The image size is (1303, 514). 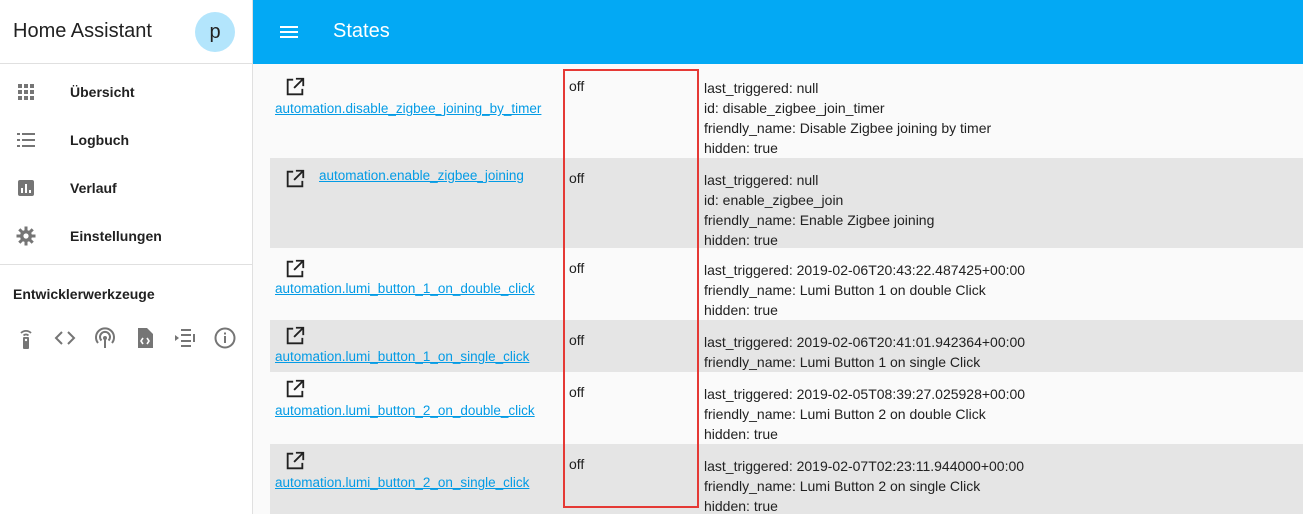 I want to click on developer-tools-bar, so click(x=126, y=338).